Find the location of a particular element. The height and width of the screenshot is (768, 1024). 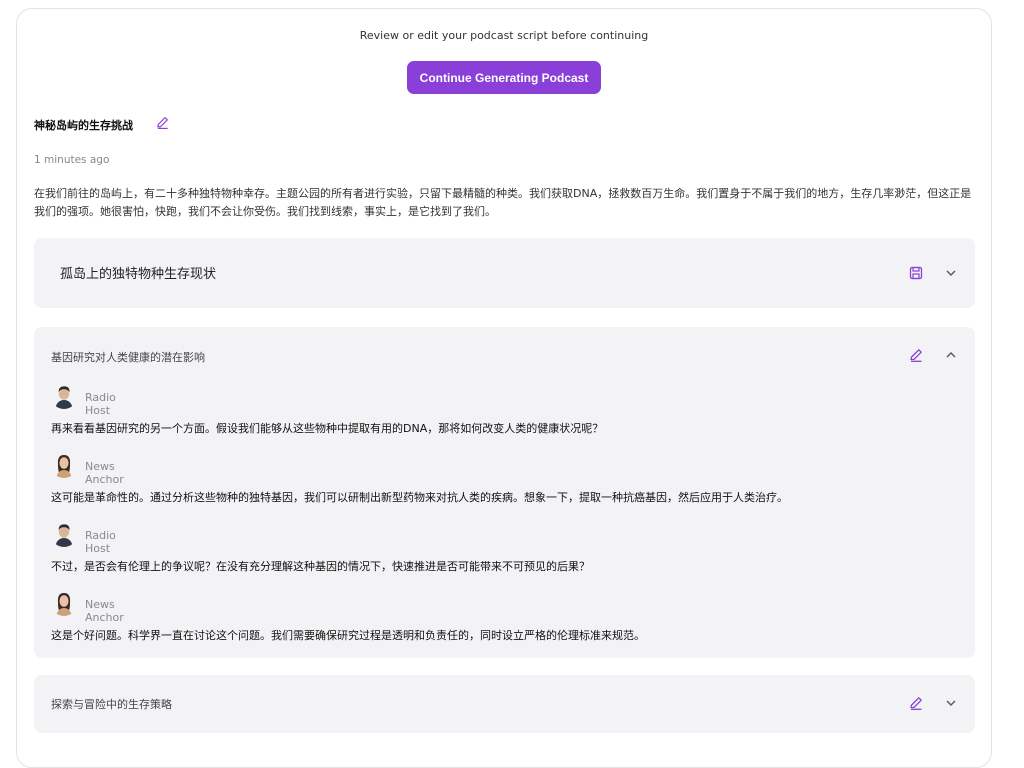

save-icon is located at coordinates (916, 273).